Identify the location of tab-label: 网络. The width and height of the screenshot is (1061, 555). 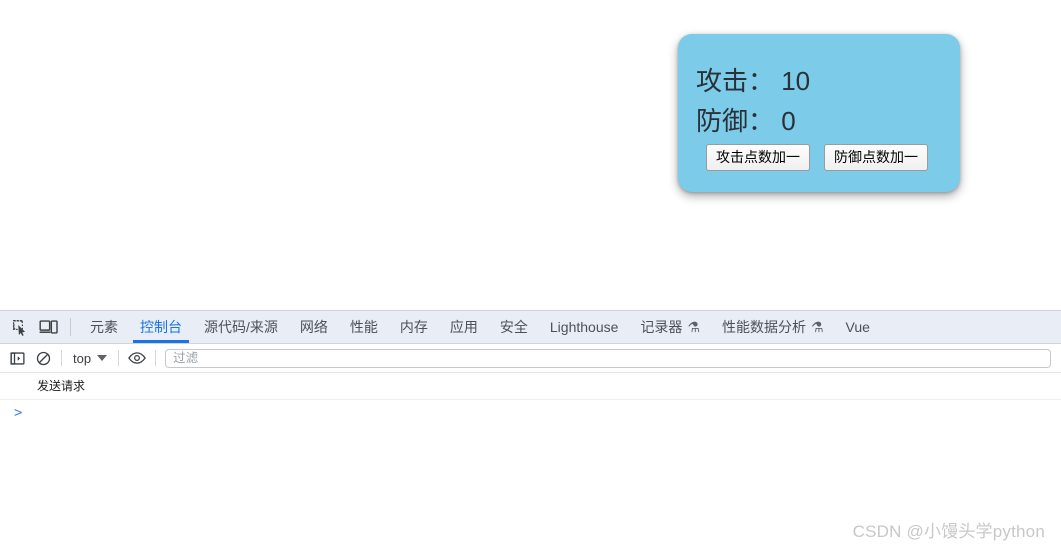
(313, 327).